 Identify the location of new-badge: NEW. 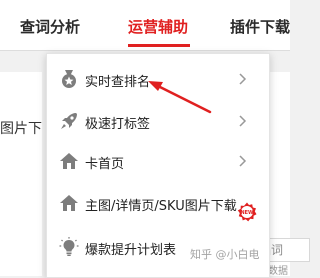
(247, 212).